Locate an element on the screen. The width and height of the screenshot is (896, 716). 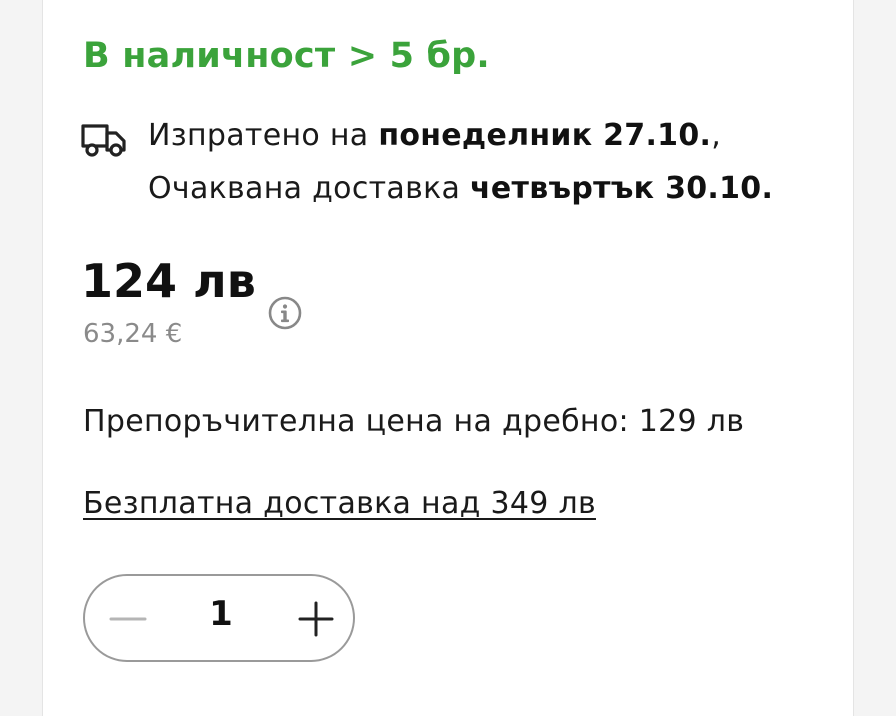
delivery-prefix: Очаквана доставка is located at coordinates (309, 188).